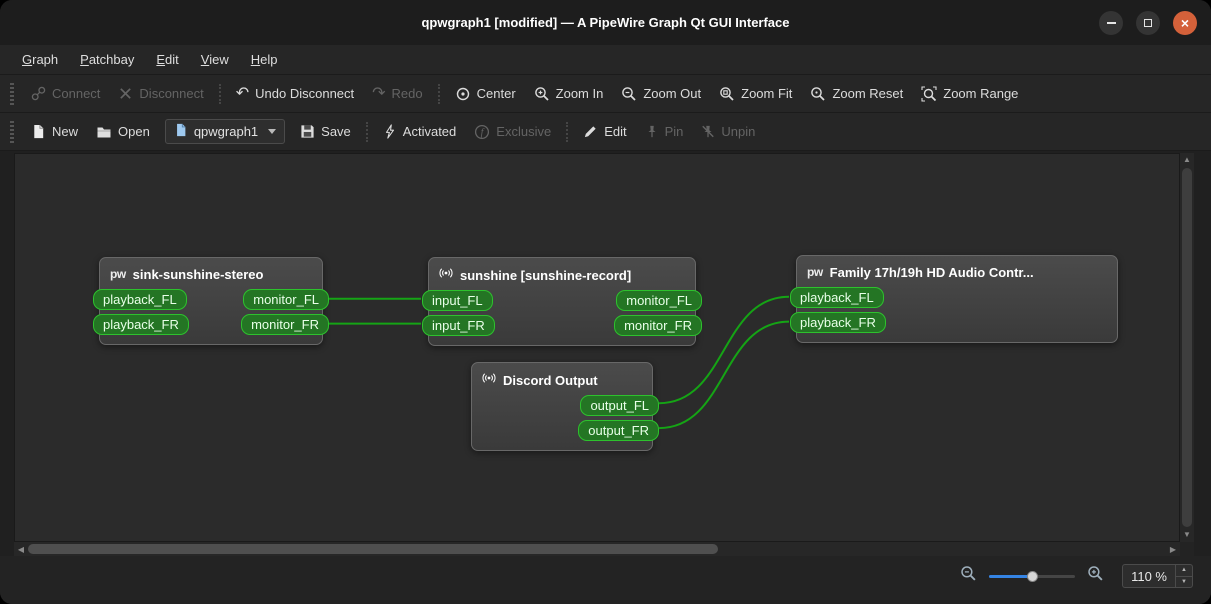  What do you see at coordinates (429, 131) in the screenshot?
I see `activated-label: Activated` at bounding box center [429, 131].